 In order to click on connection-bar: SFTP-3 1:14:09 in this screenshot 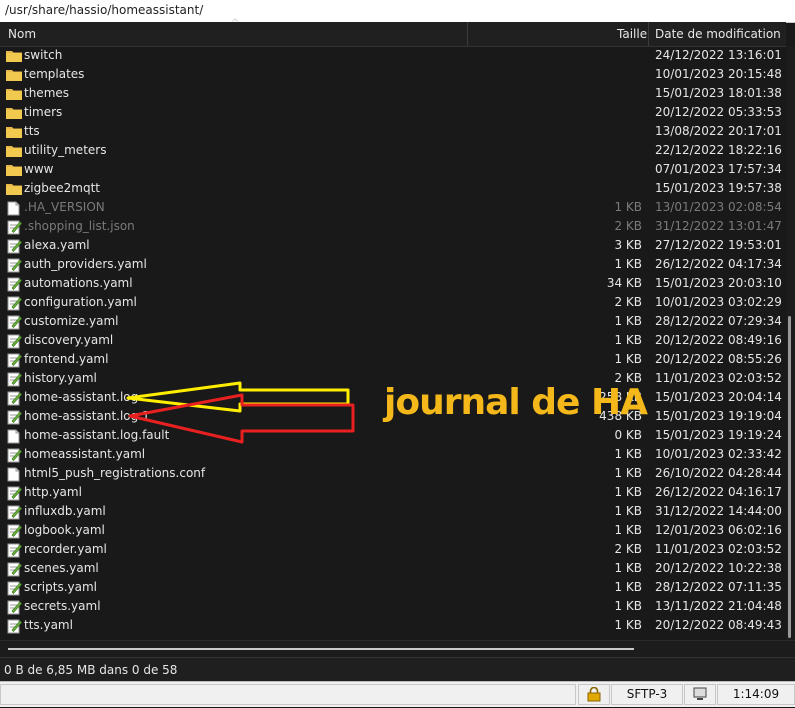, I will do `click(397, 694)`.